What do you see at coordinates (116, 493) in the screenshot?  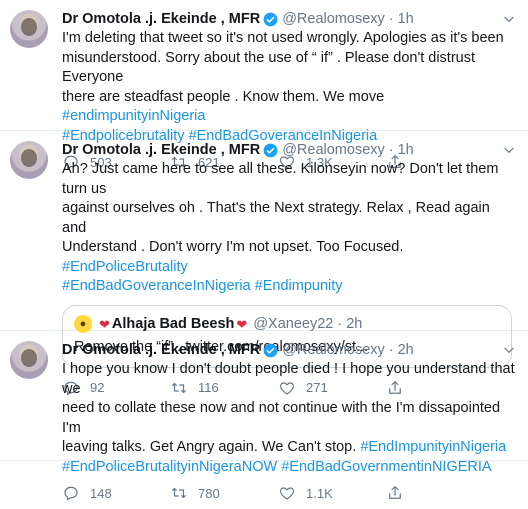 I see `reply-button: 148` at bounding box center [116, 493].